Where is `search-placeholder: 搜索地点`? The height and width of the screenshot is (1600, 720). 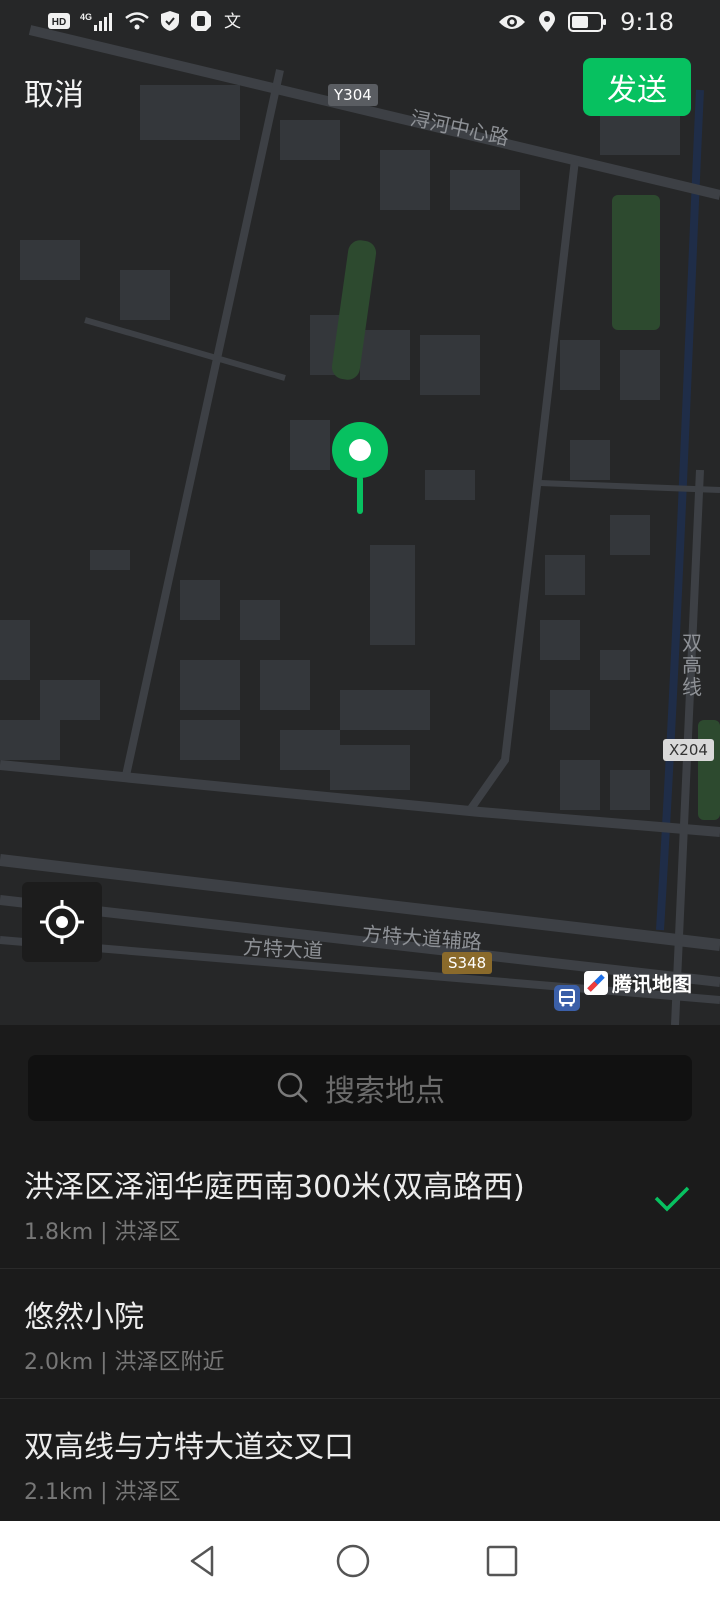
search-placeholder: 搜索地点 is located at coordinates (385, 1091).